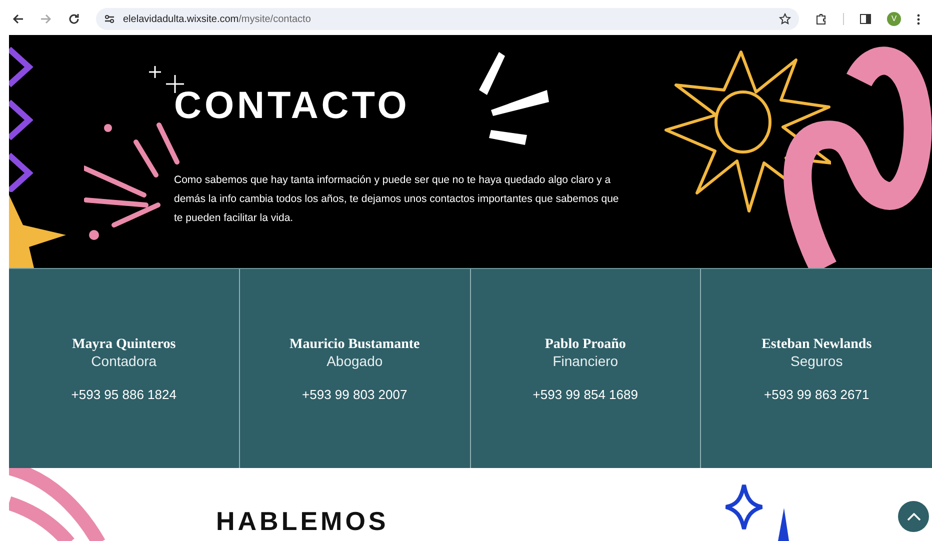 The image size is (932, 541). Describe the element at coordinates (124, 361) in the screenshot. I see `contact-role: Contadora` at that location.